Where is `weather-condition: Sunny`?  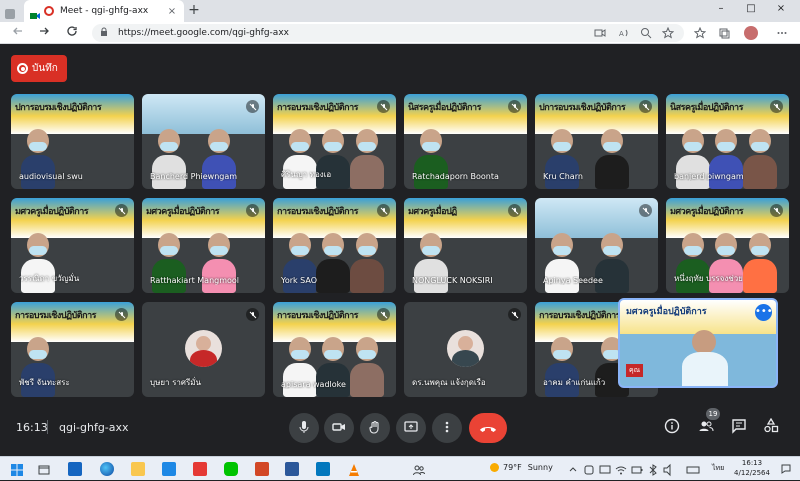 weather-condition: Sunny is located at coordinates (540, 467).